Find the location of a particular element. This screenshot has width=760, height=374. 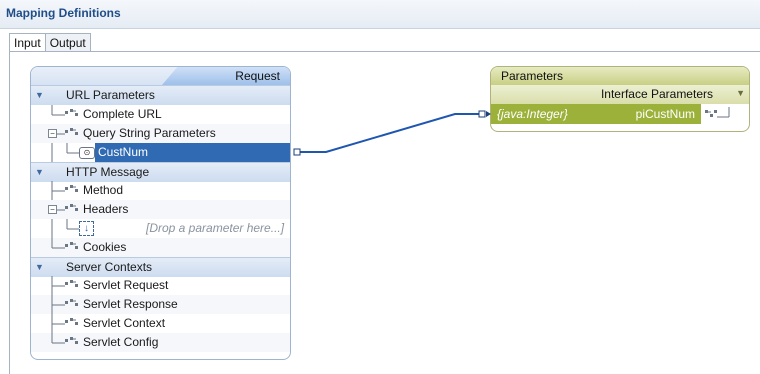

interface-parameters-header: Interface Parameters ▼ is located at coordinates (620, 94).